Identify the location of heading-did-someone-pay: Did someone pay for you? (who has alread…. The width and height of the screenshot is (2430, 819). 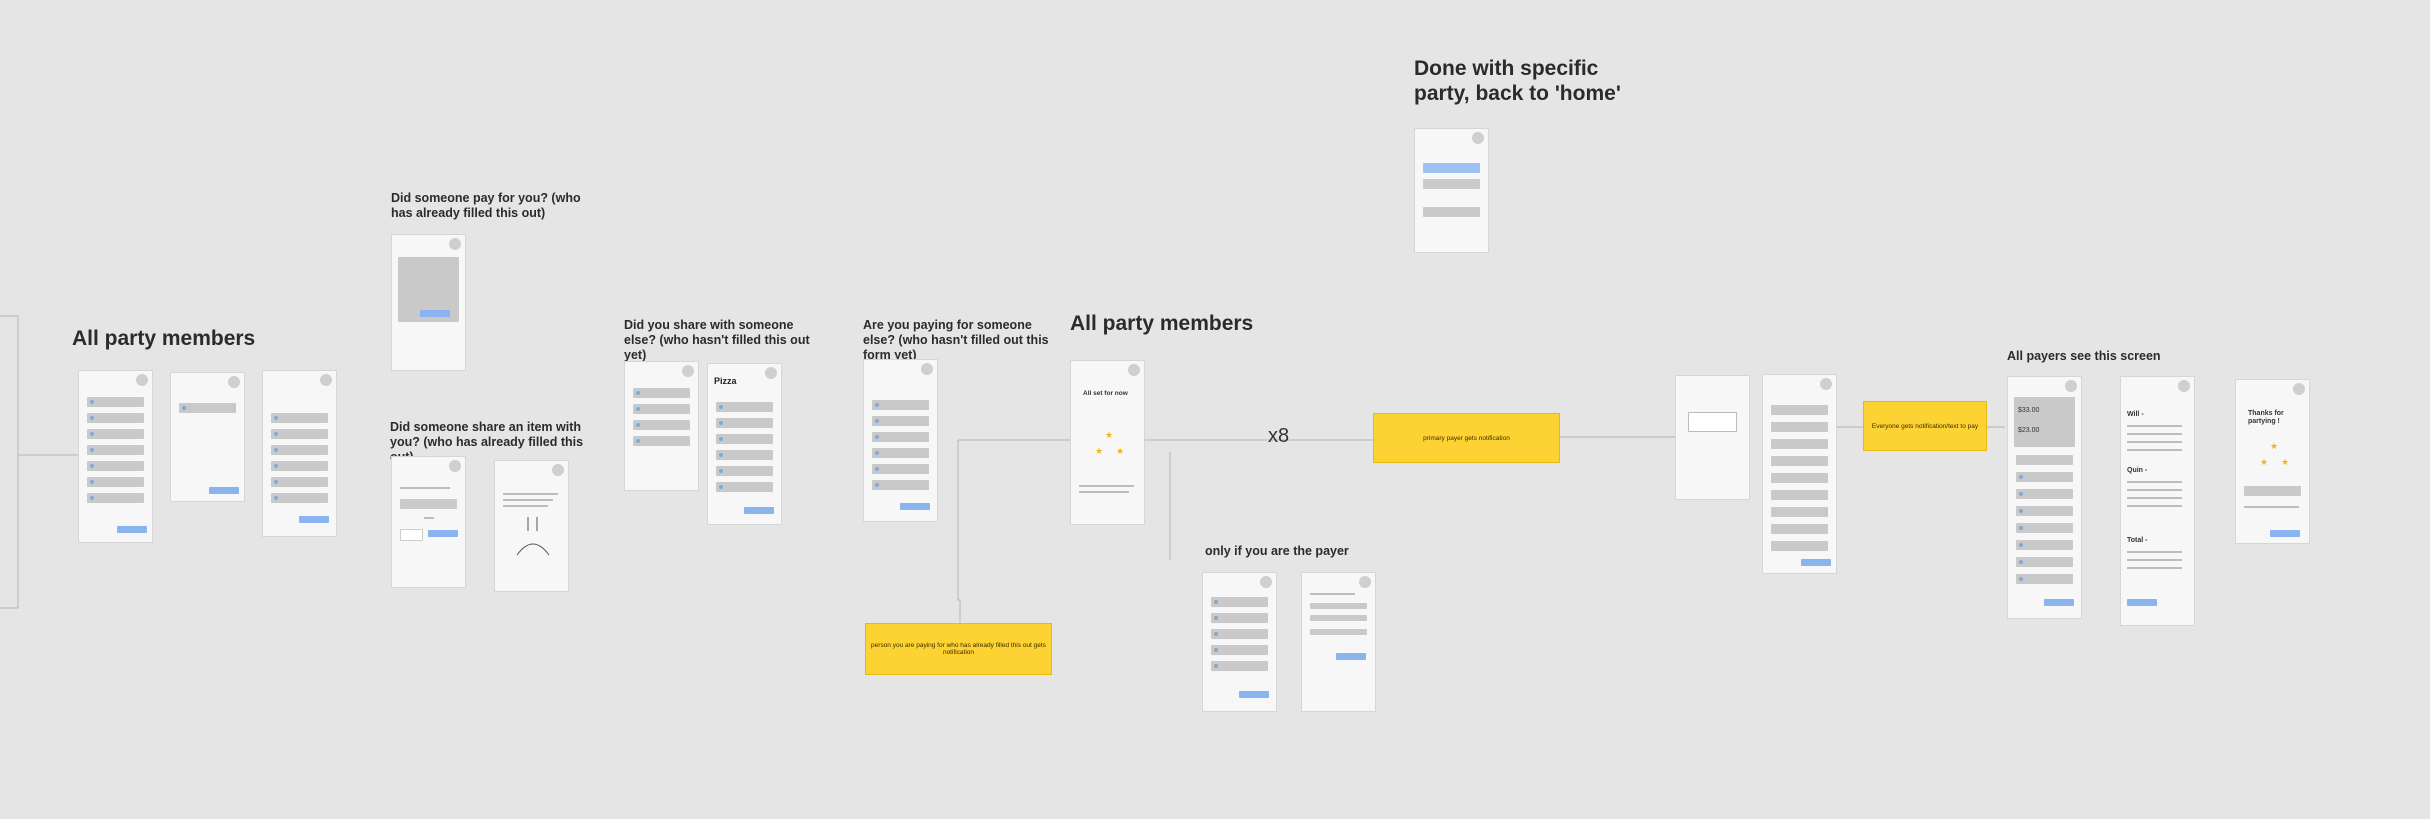
(486, 205).